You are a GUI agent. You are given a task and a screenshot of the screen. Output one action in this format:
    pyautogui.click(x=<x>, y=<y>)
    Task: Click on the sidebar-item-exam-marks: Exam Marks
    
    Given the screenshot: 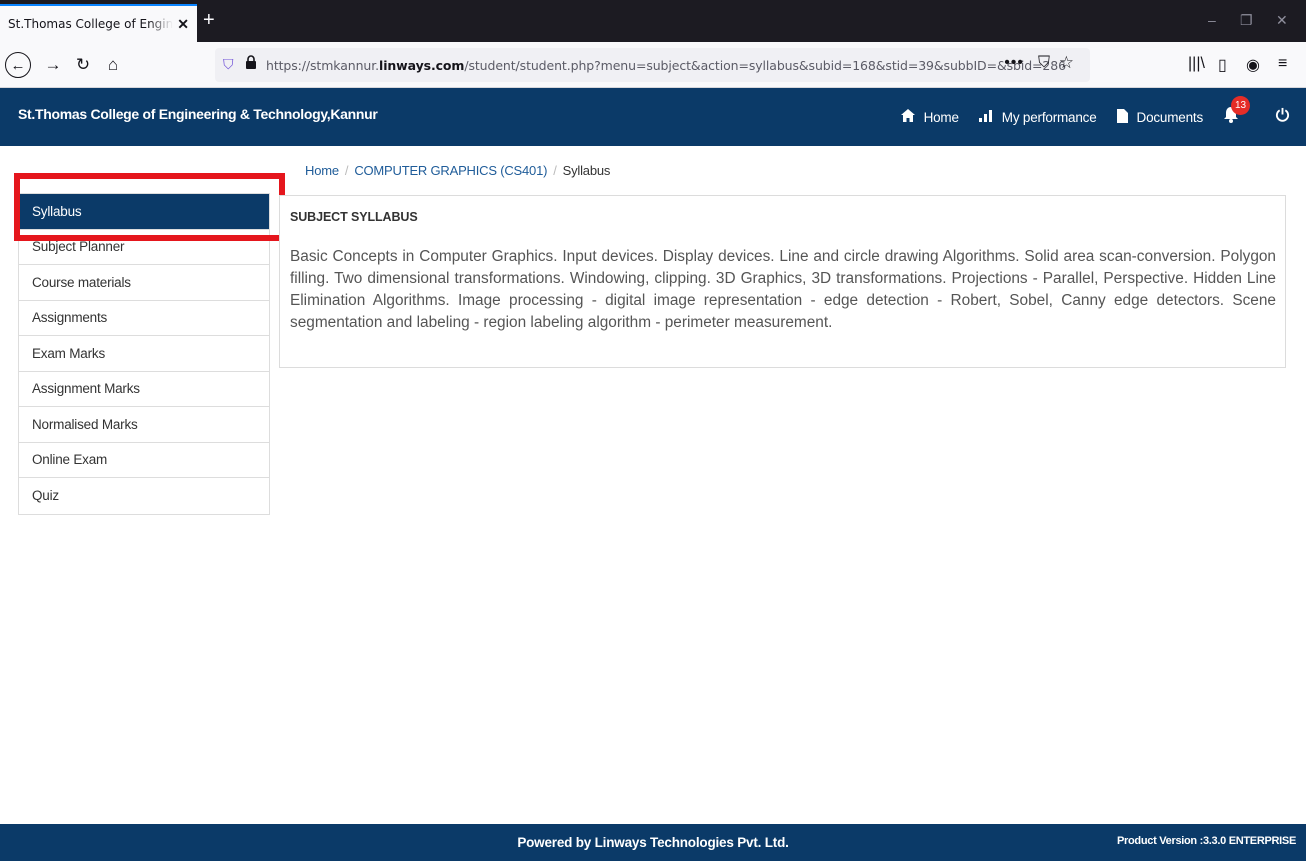 What is the action you would take?
    pyautogui.click(x=144, y=354)
    